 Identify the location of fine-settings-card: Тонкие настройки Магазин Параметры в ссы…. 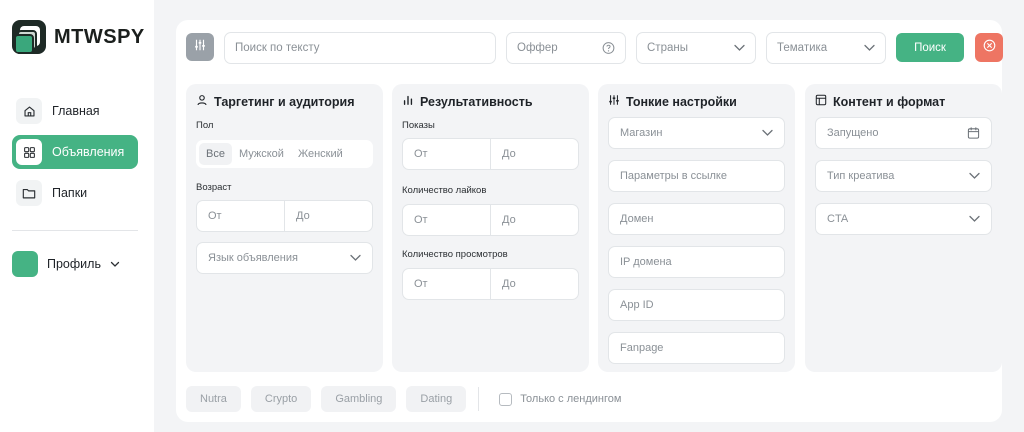
(696, 228).